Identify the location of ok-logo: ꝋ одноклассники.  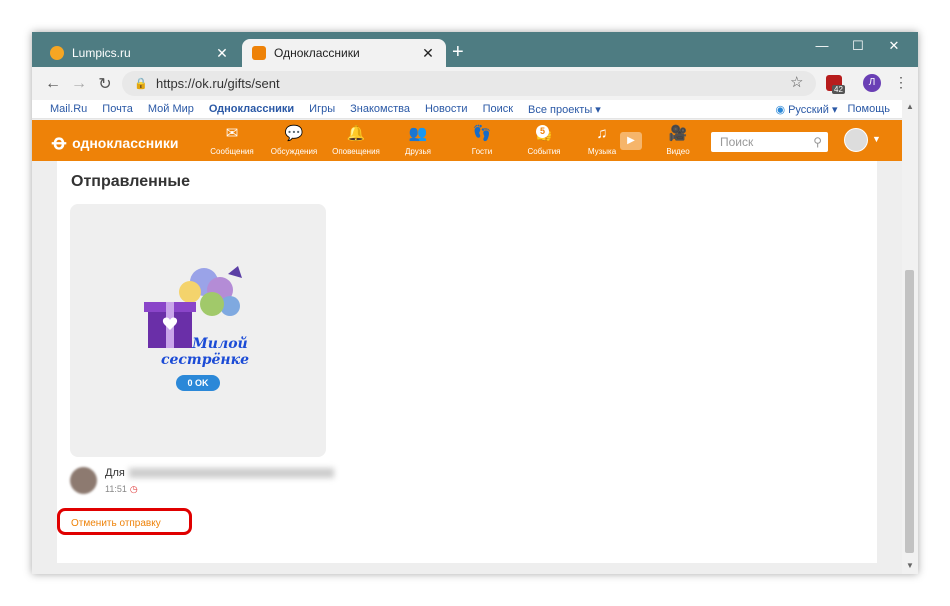
(115, 142).